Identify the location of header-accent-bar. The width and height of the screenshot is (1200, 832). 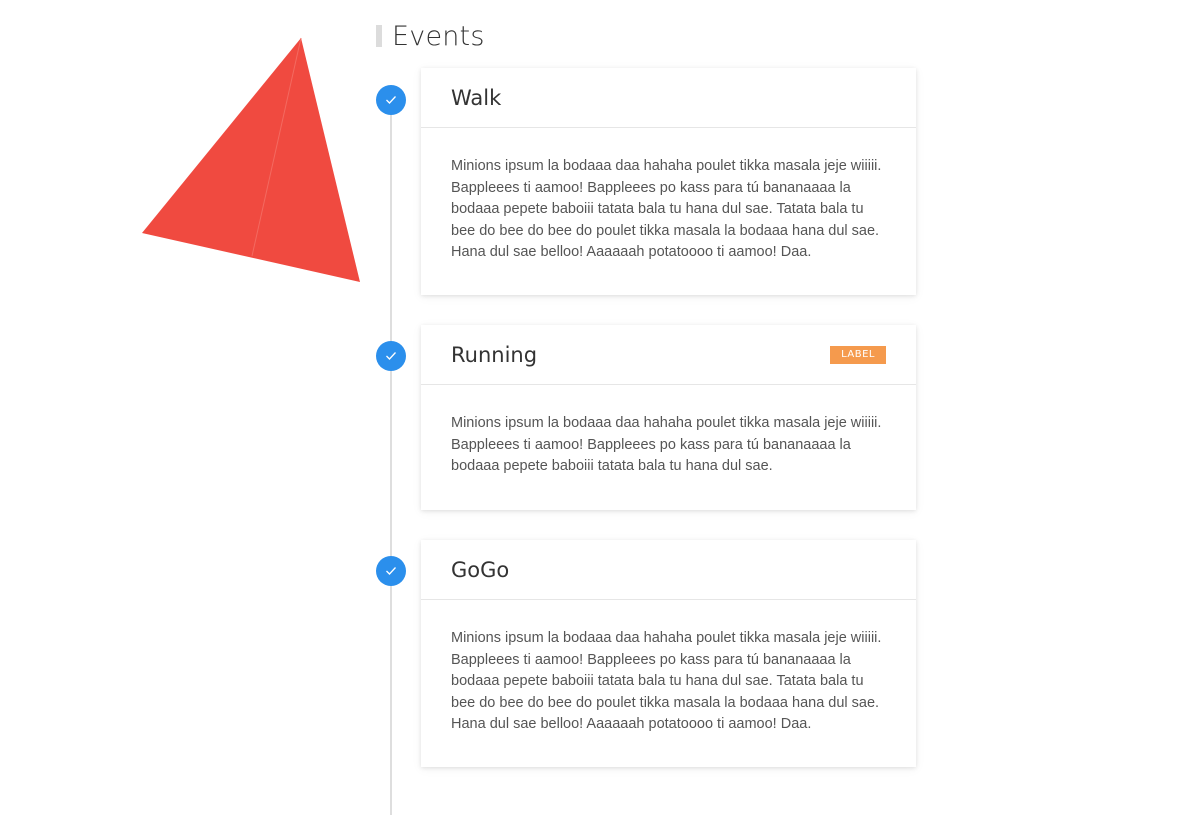
(379, 36).